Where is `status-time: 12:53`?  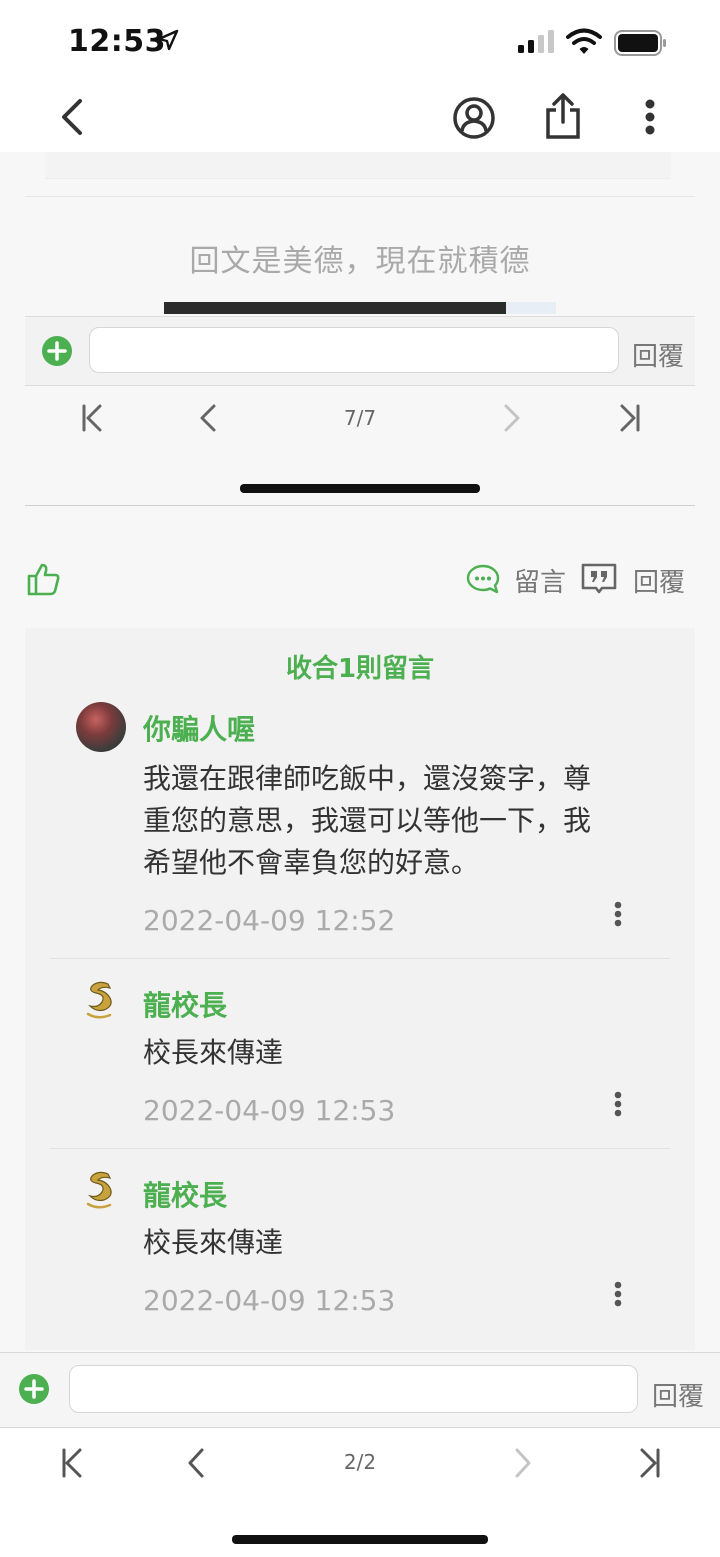
status-time: 12:53 is located at coordinates (117, 41).